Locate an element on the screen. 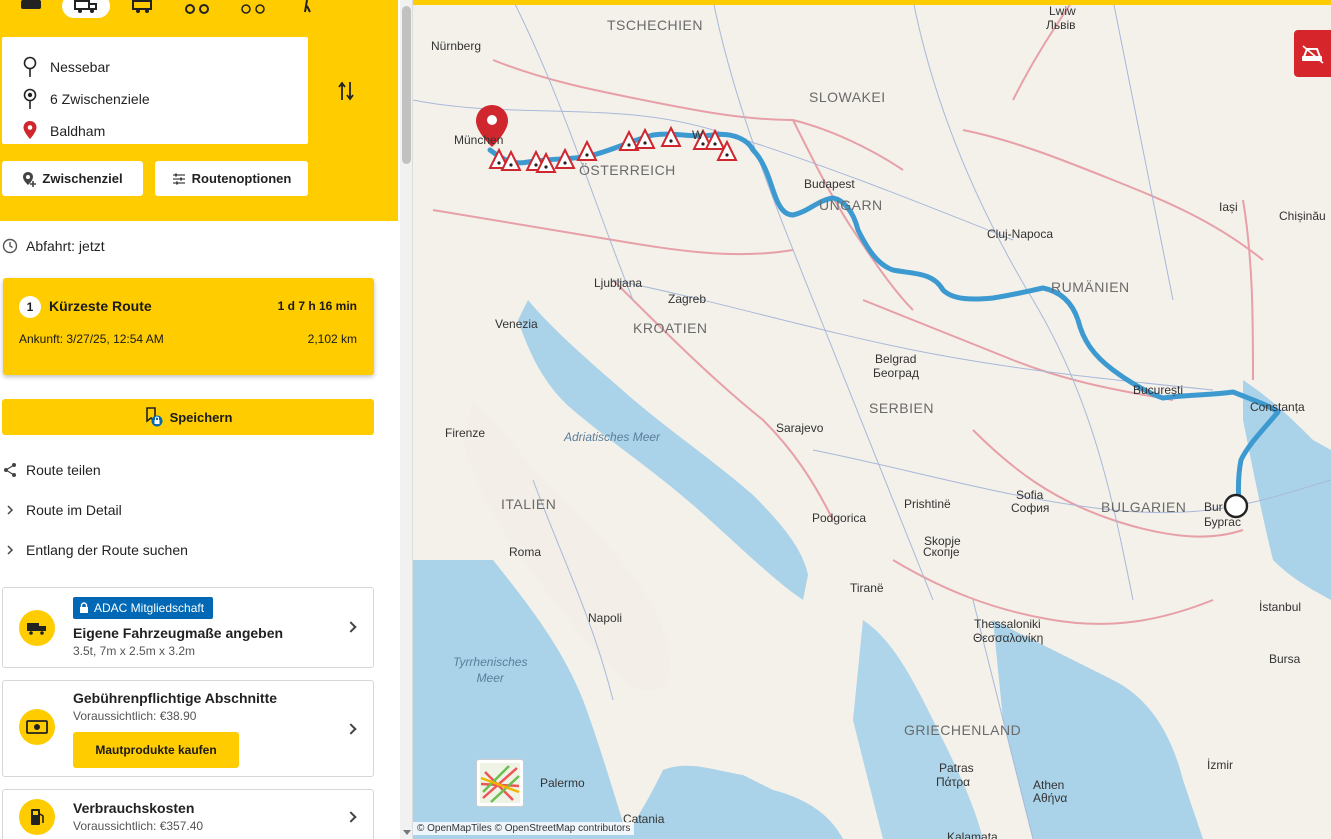  share-route-link: Route teilen is located at coordinates (51, 470).